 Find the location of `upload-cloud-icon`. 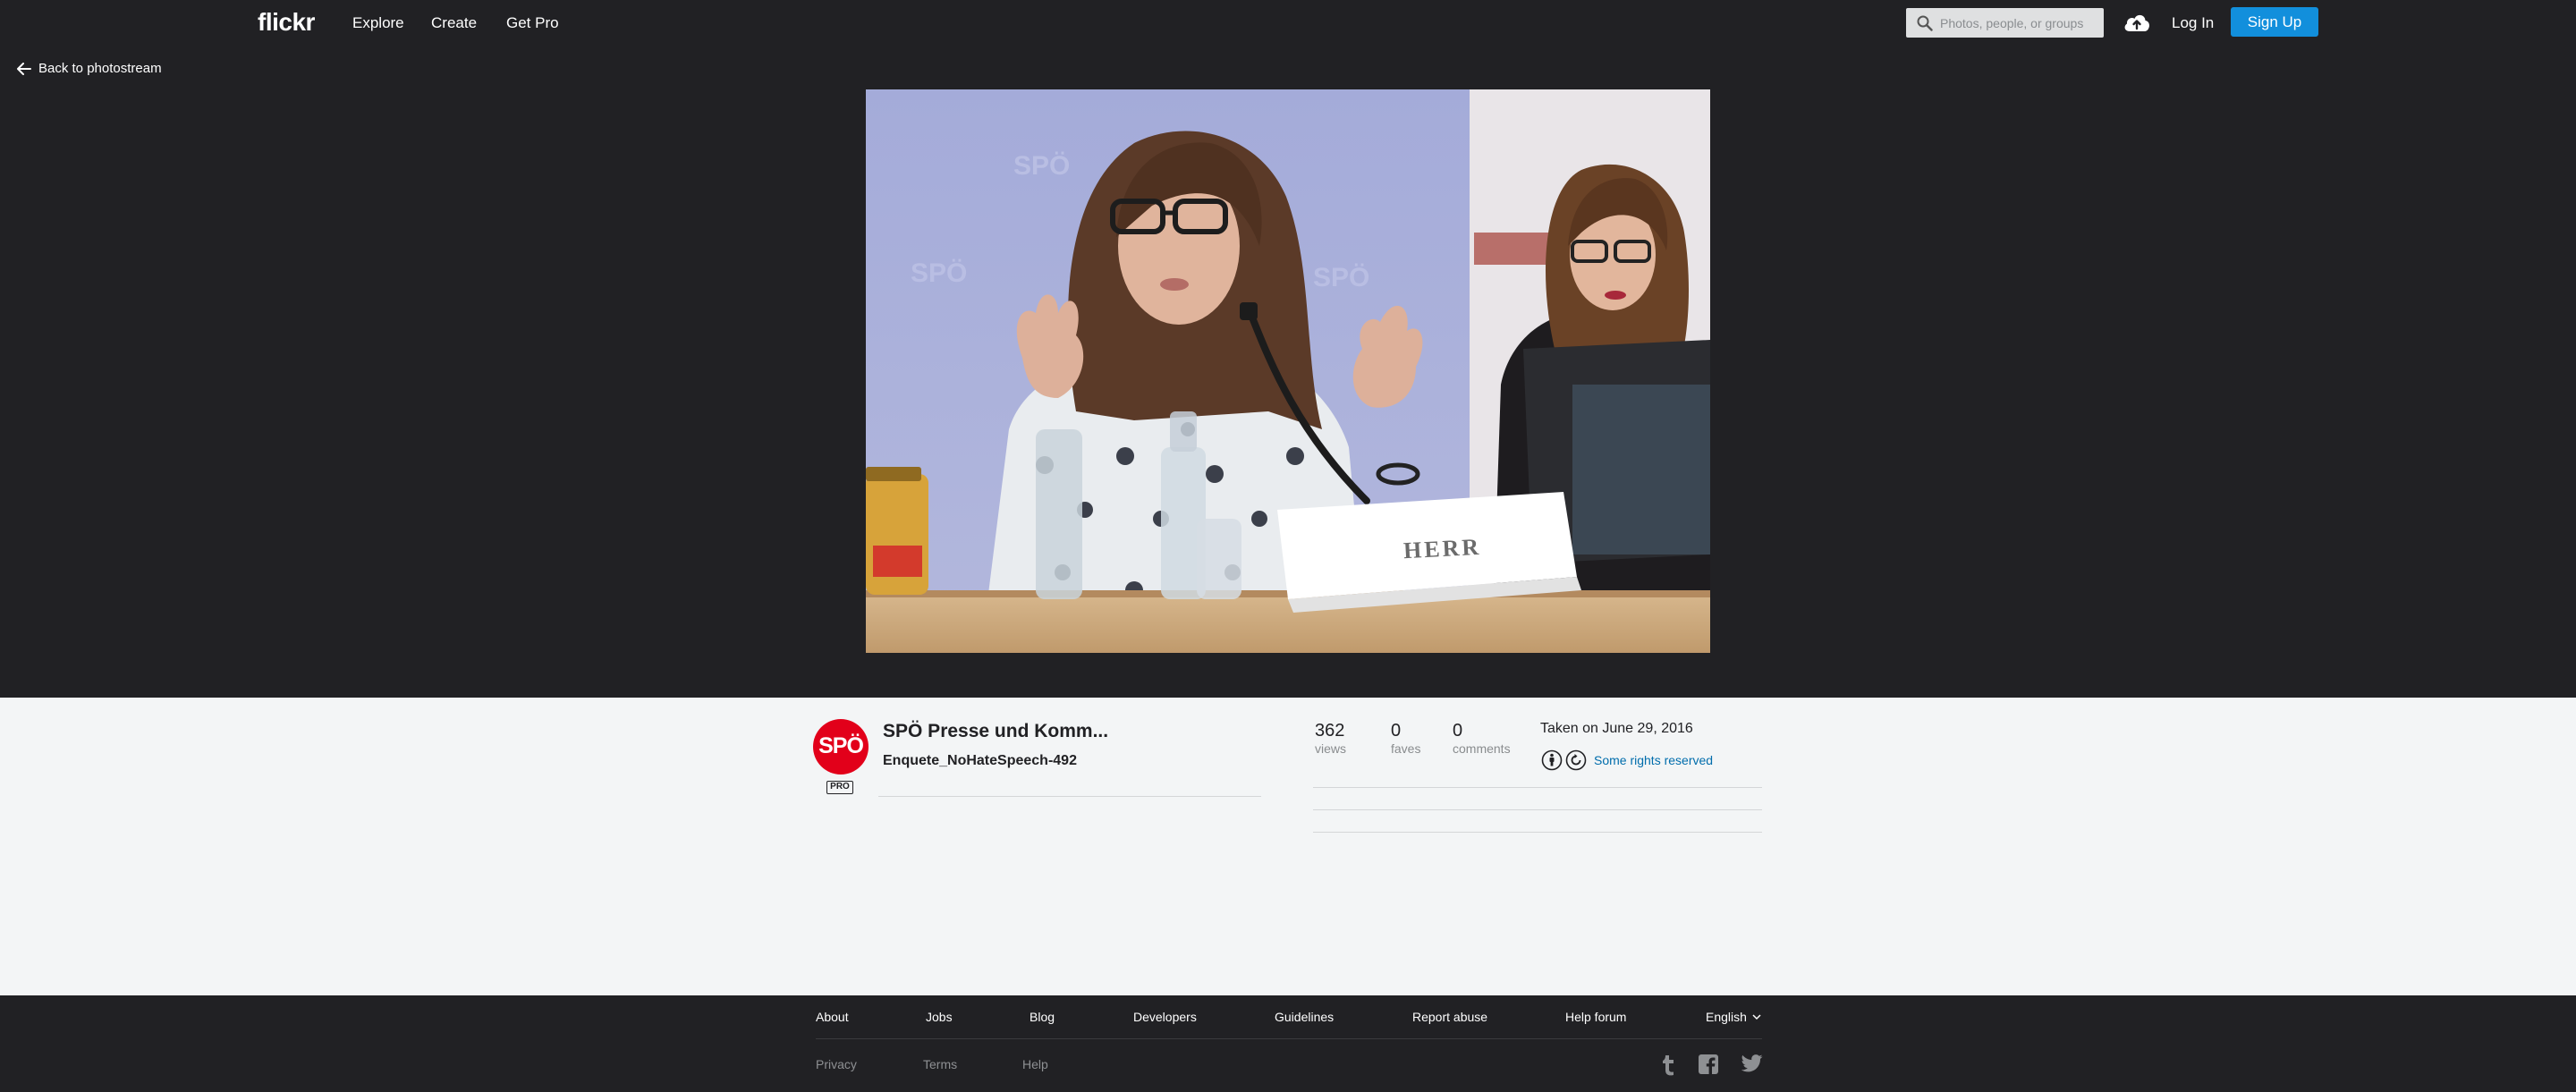

upload-cloud-icon is located at coordinates (2137, 22).